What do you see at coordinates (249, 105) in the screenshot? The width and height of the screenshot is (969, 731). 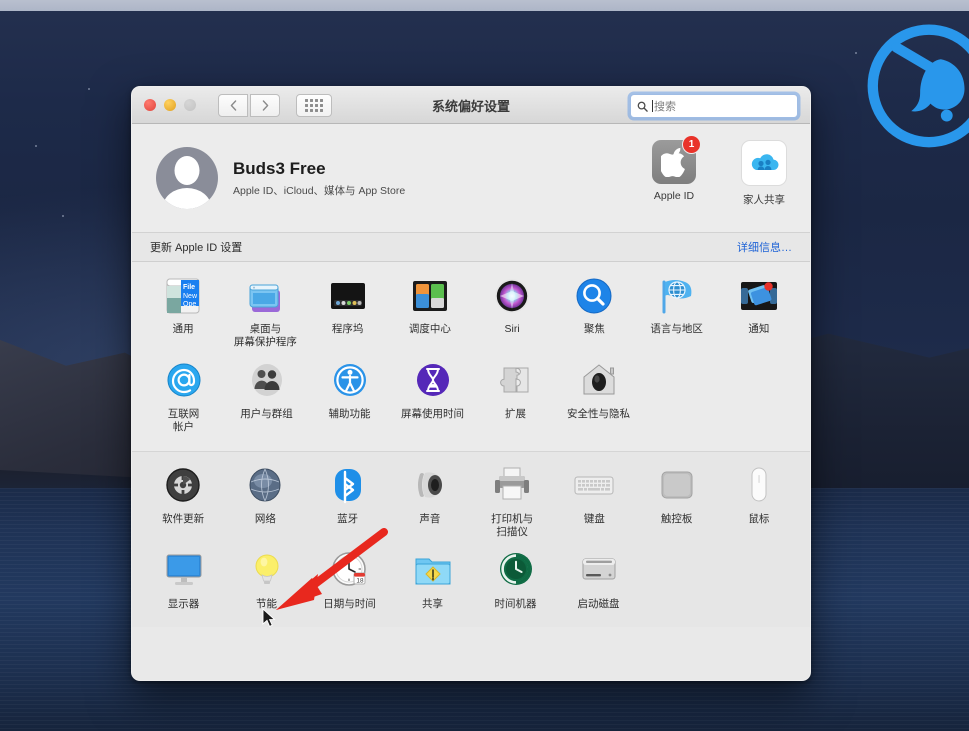 I see `navigation-buttons` at bounding box center [249, 105].